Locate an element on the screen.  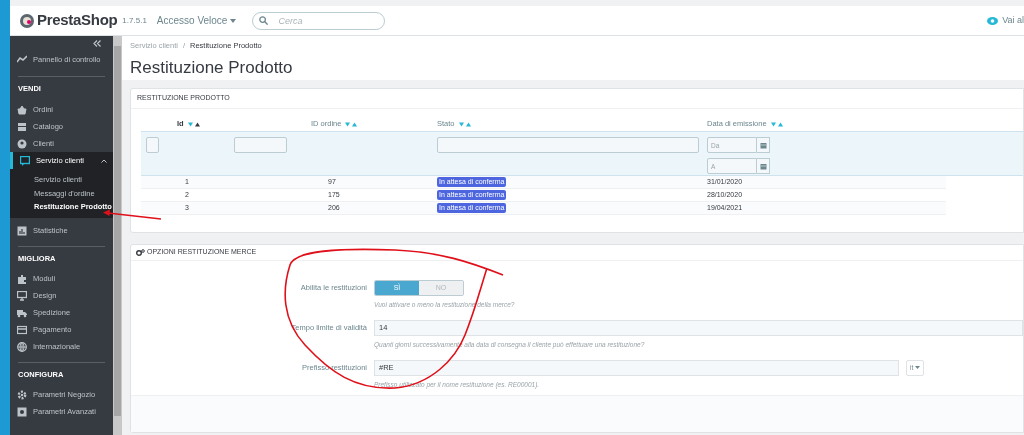
scrollbar is located at coordinates (117, 235).